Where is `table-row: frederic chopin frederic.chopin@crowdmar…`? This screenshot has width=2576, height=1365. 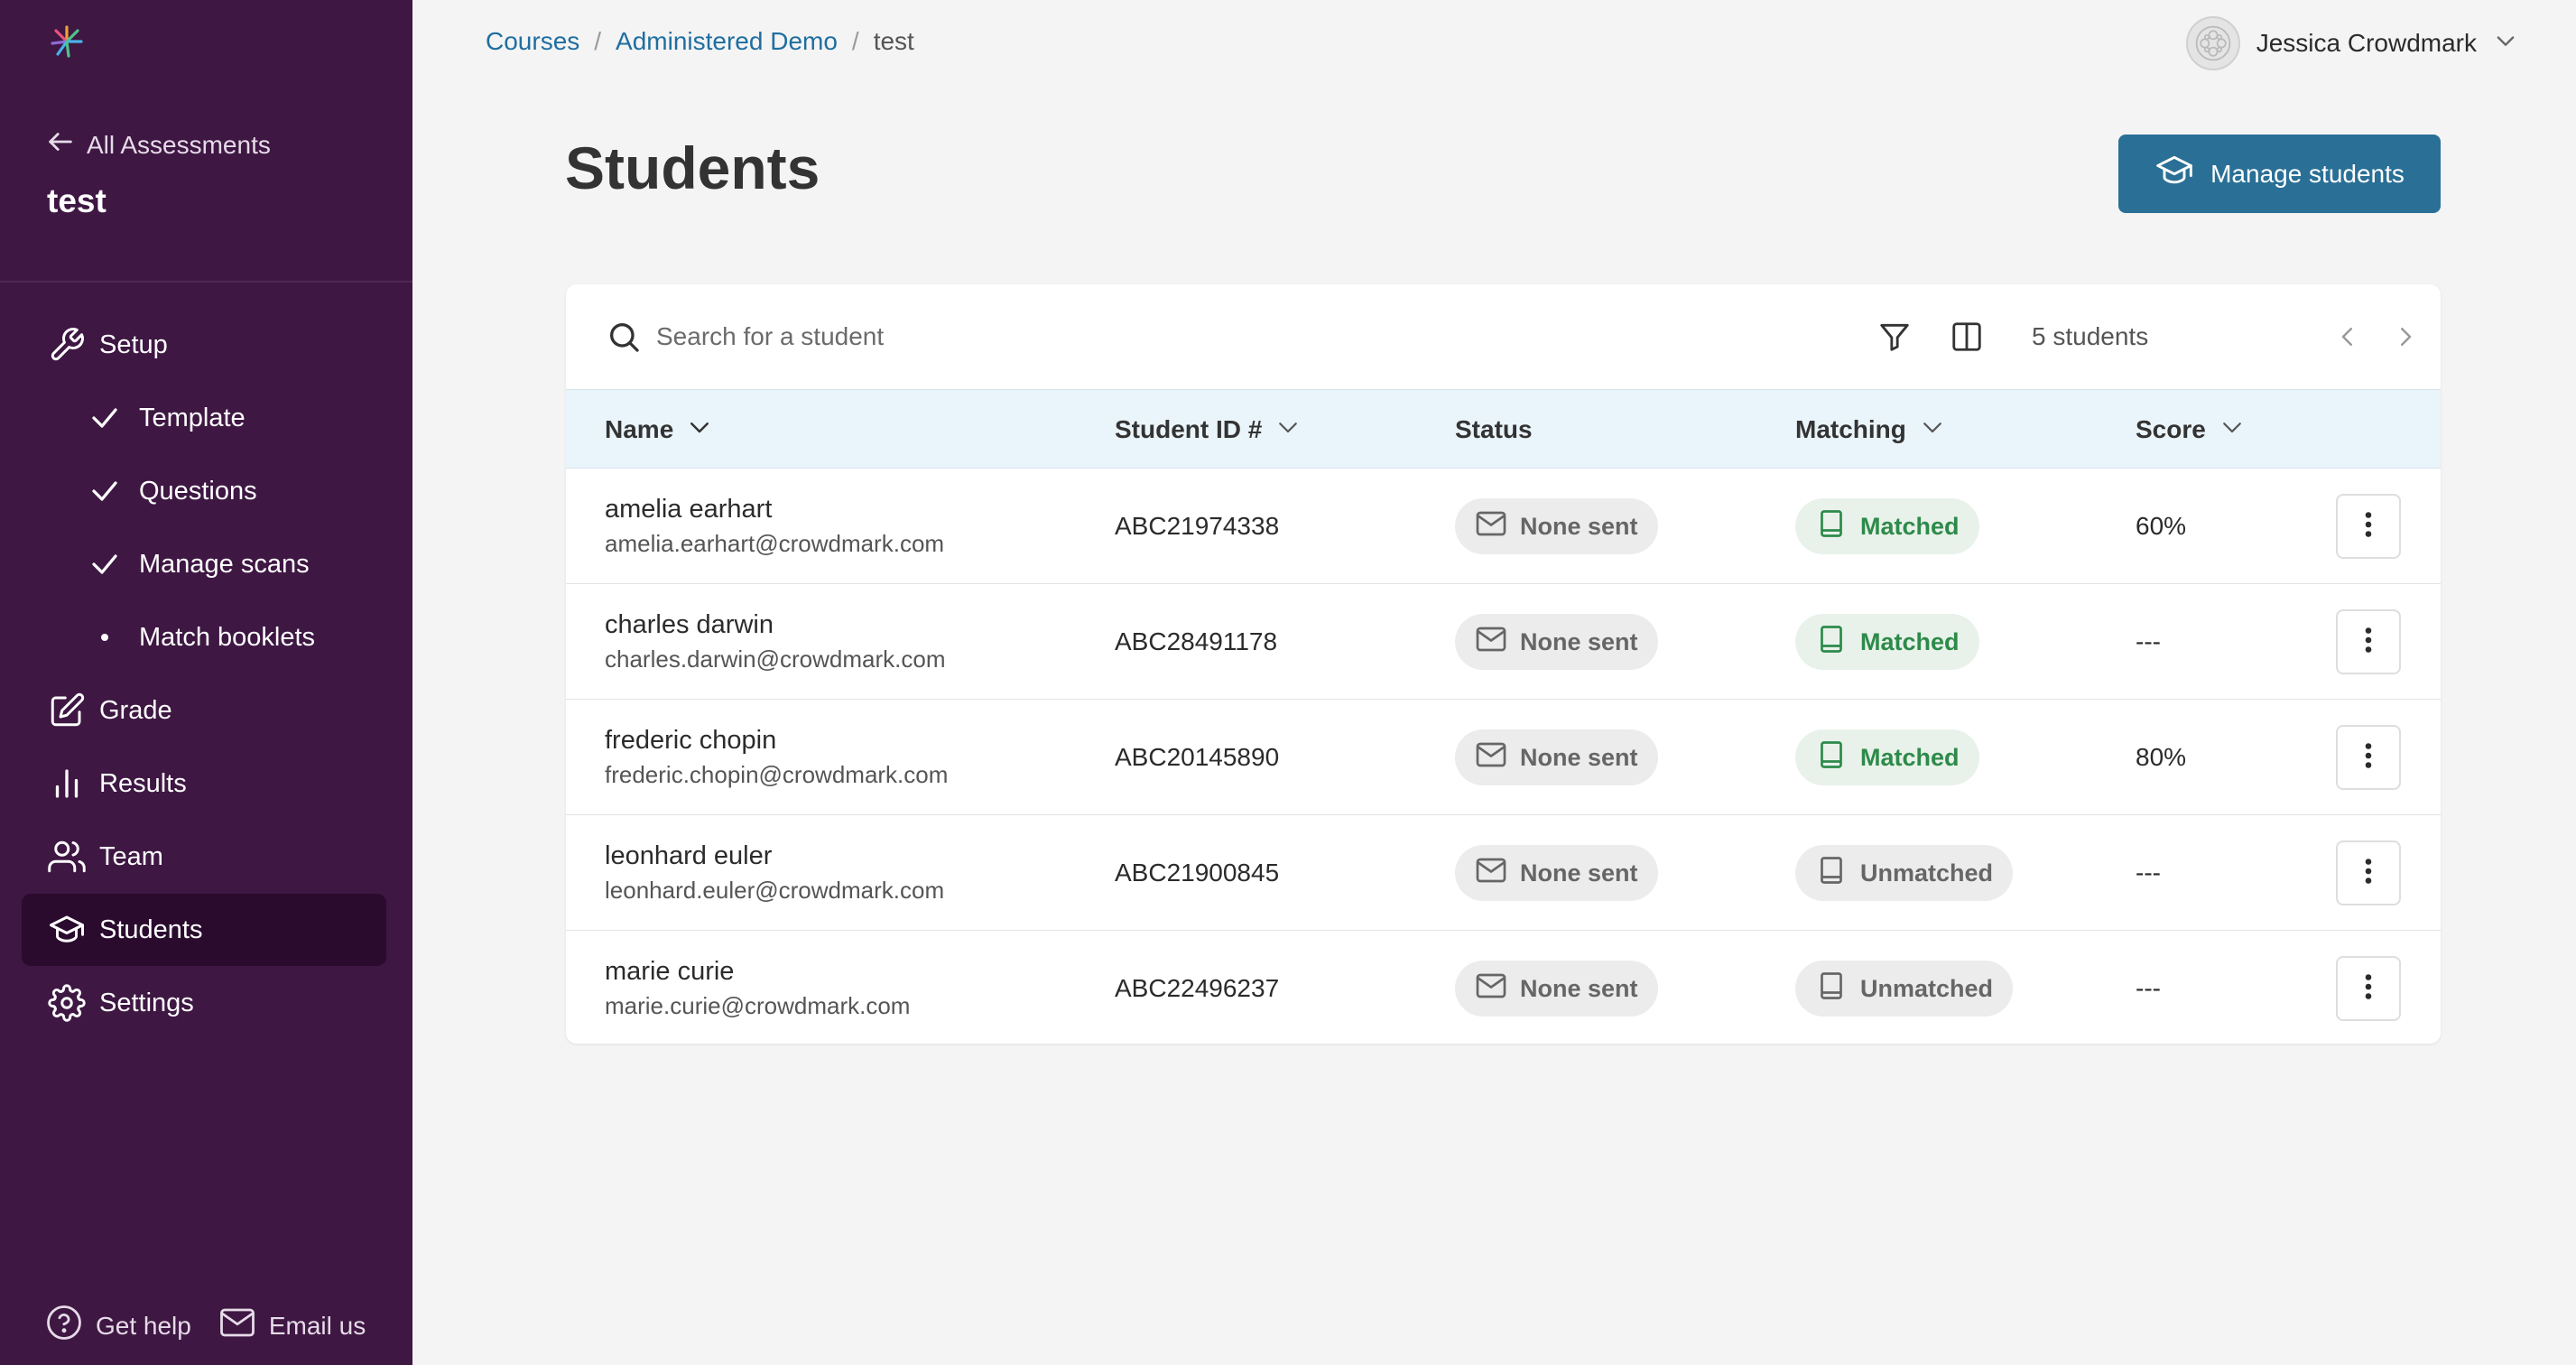 table-row: frederic chopin frederic.chopin@crowdmar… is located at coordinates (1503, 757).